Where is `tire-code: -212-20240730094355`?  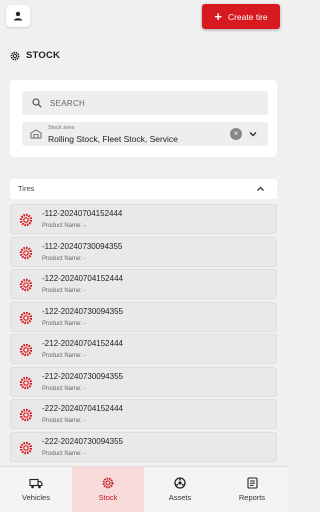 tire-code: -212-20240730094355 is located at coordinates (82, 376).